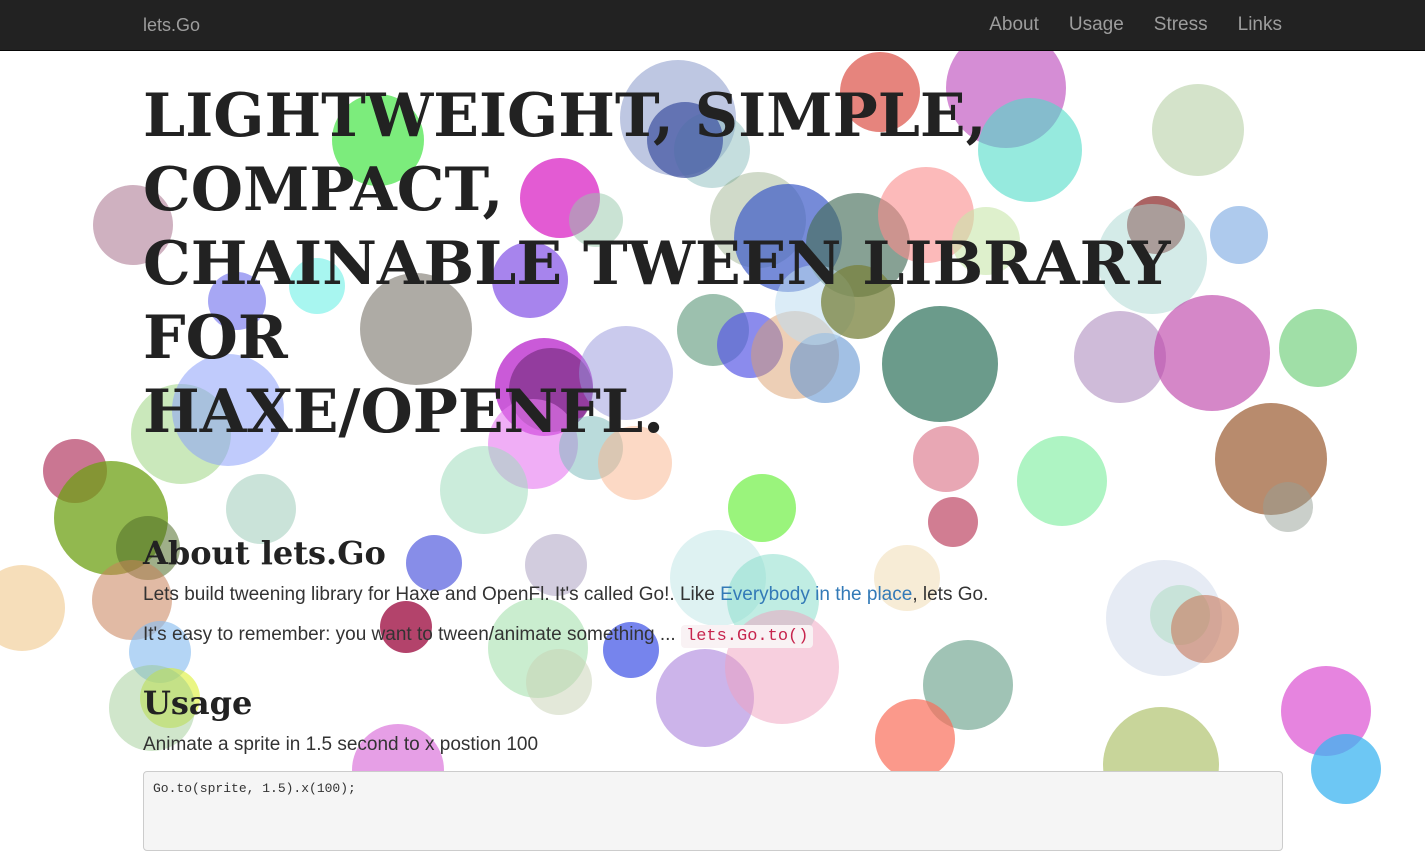 Image resolution: width=1425 pixels, height=851 pixels. Describe the element at coordinates (712, 25) in the screenshot. I see `top-navbar: lets.Go About Usage Stress Links` at that location.